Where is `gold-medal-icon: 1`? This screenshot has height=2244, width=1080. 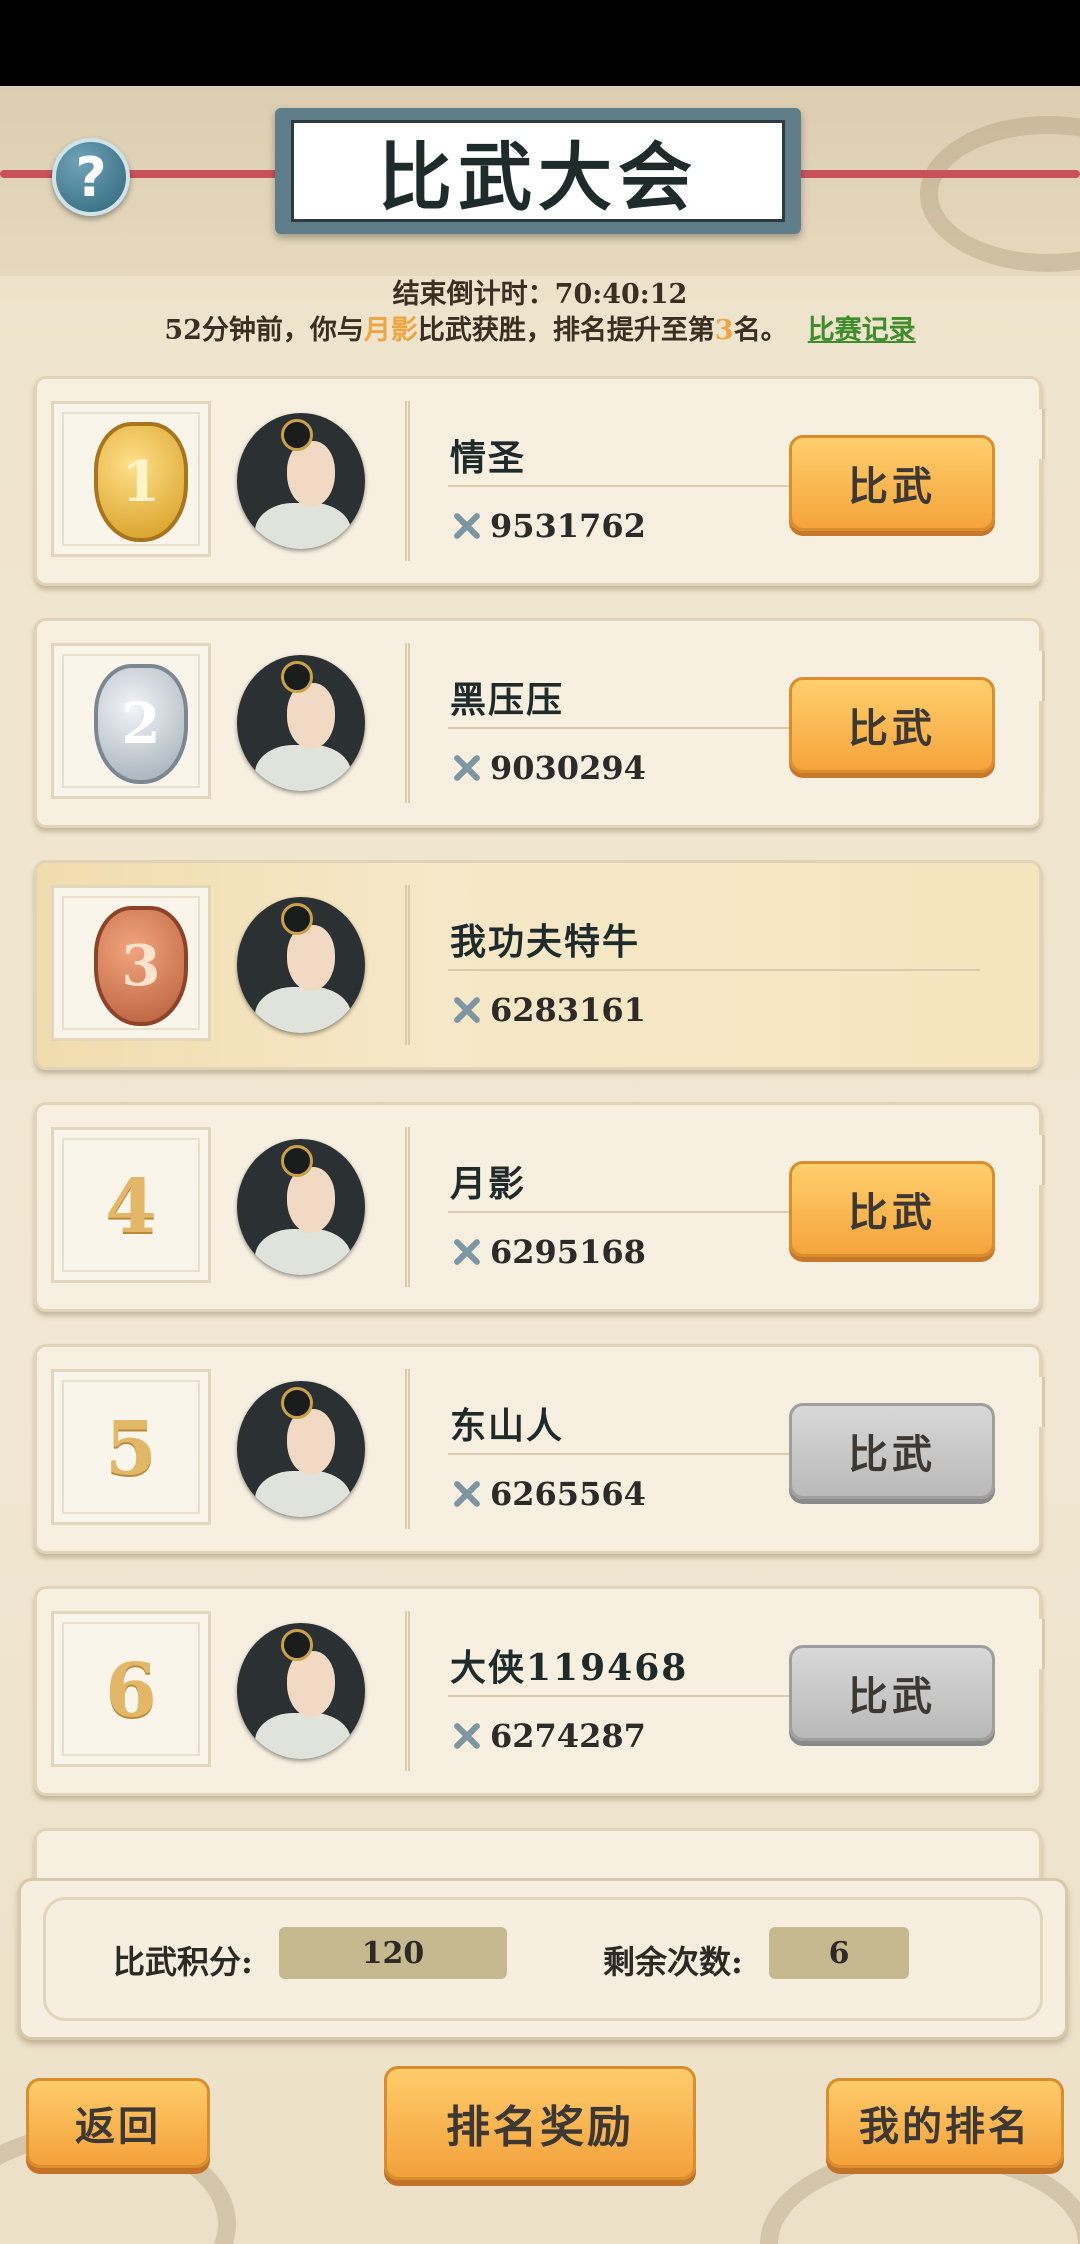 gold-medal-icon: 1 is located at coordinates (141, 482).